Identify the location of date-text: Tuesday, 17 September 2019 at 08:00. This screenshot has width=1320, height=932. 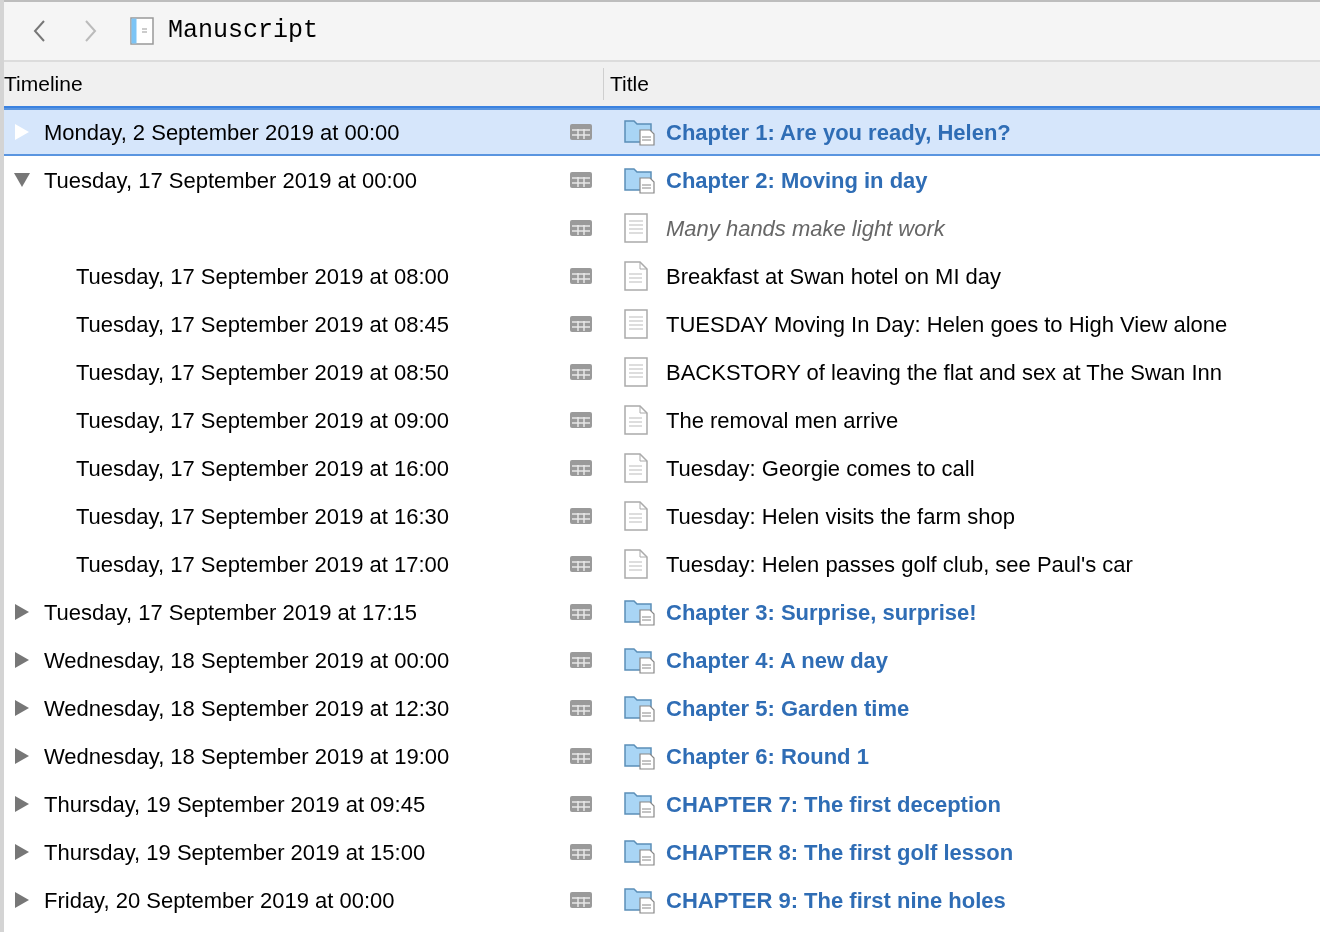
(263, 276).